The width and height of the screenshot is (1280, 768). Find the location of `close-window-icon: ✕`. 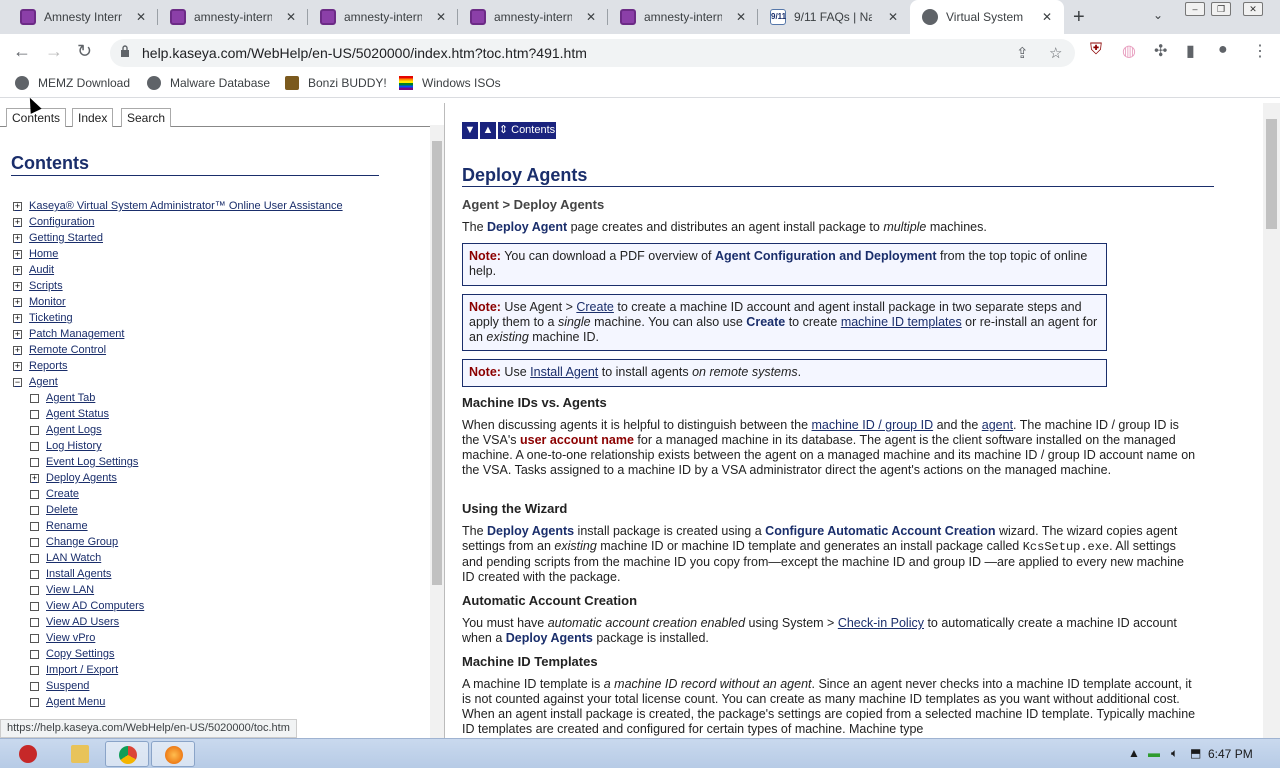

close-window-icon: ✕ is located at coordinates (1253, 9).